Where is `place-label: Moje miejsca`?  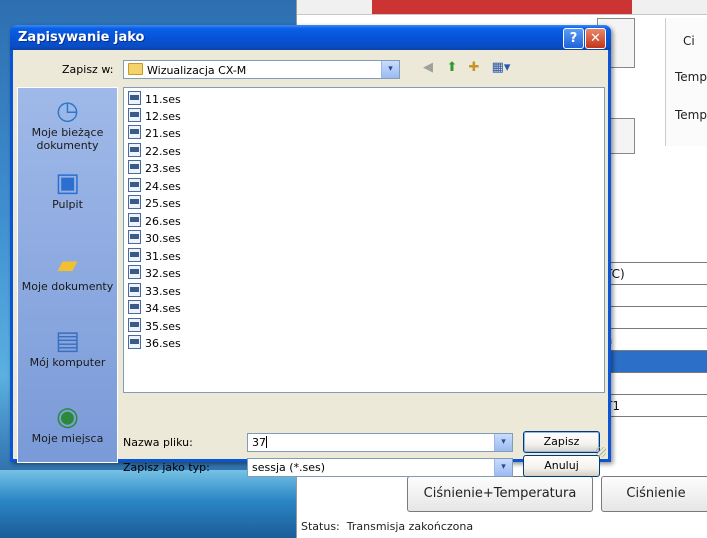 place-label: Moje miejsca is located at coordinates (67, 438).